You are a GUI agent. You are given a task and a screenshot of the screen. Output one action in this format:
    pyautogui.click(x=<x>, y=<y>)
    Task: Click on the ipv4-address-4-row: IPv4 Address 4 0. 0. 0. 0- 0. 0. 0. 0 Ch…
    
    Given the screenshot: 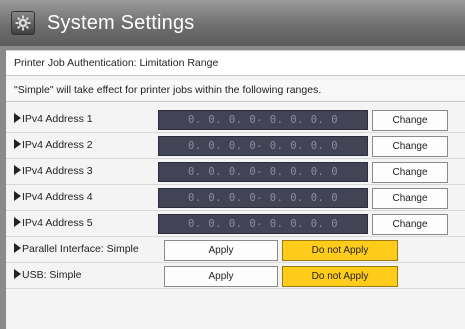 What is the action you would take?
    pyautogui.click(x=235, y=198)
    